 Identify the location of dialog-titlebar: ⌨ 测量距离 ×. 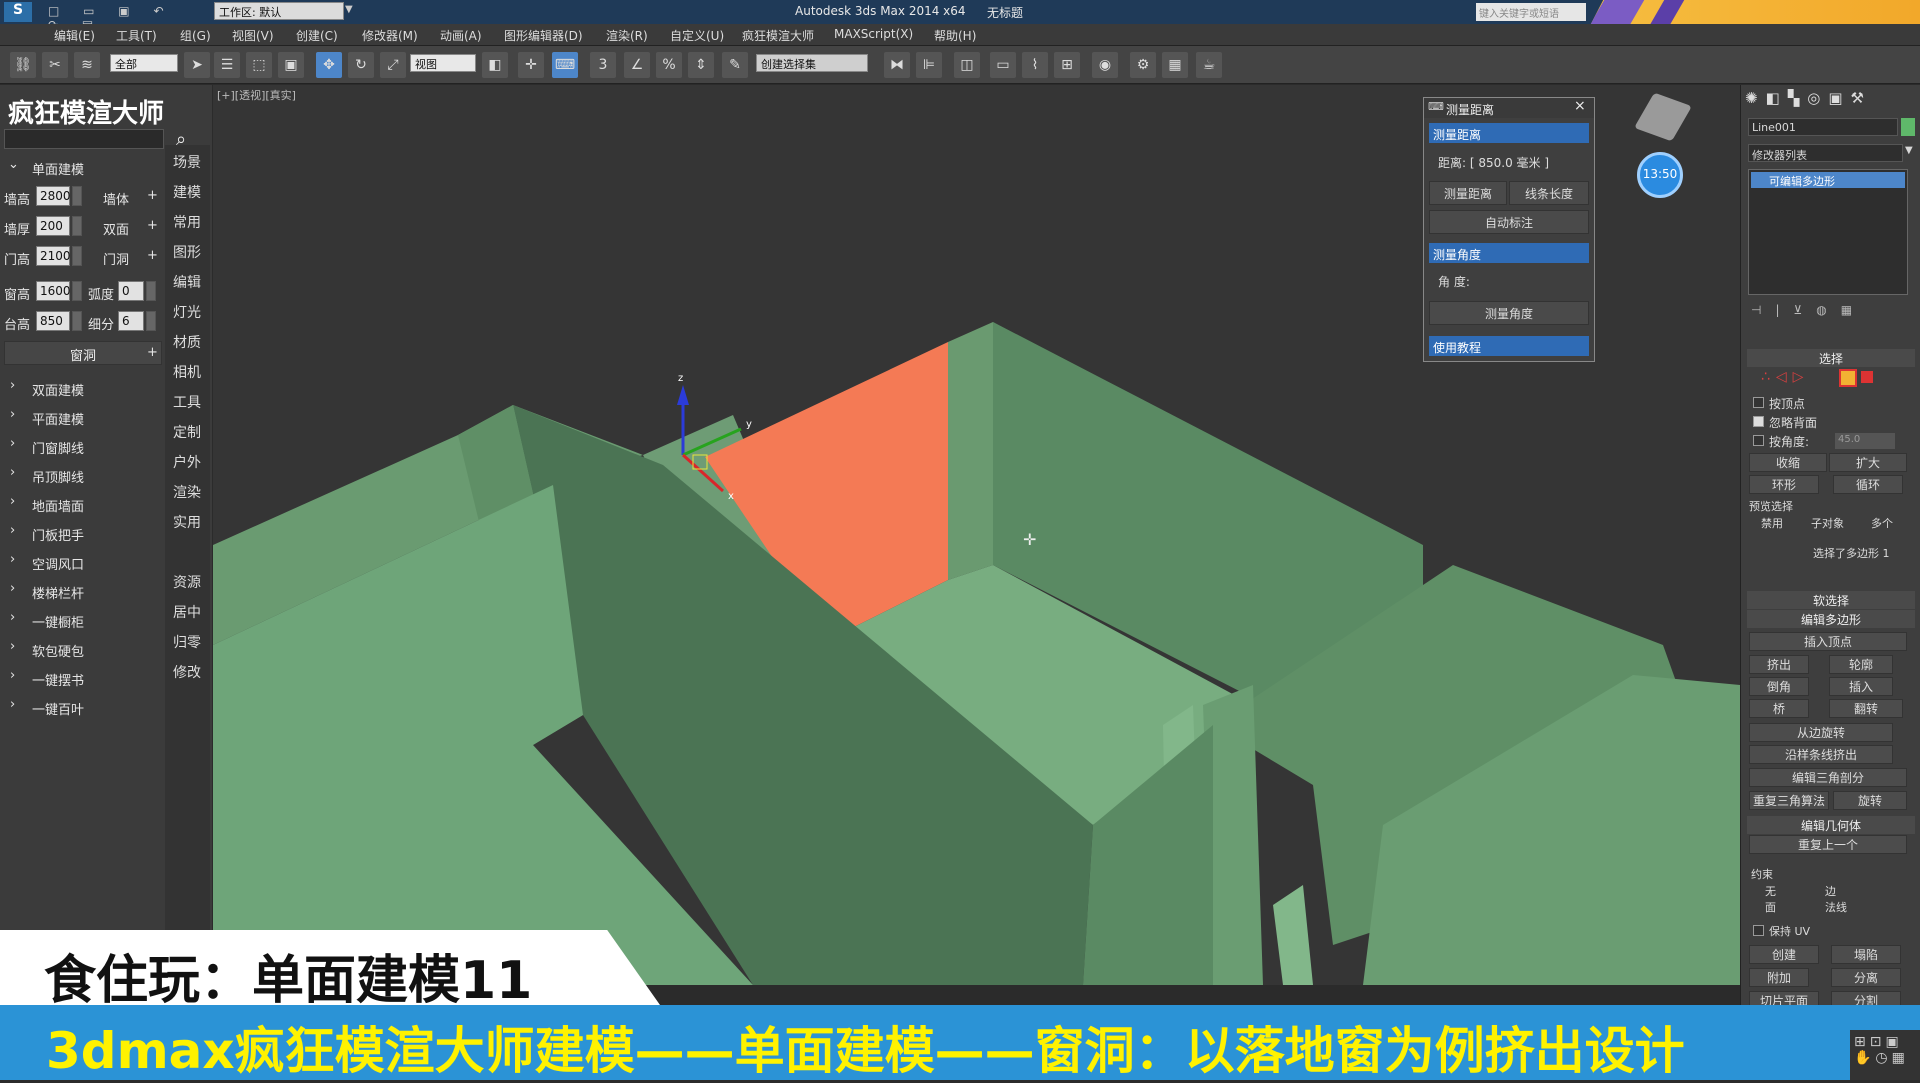
(1509, 108).